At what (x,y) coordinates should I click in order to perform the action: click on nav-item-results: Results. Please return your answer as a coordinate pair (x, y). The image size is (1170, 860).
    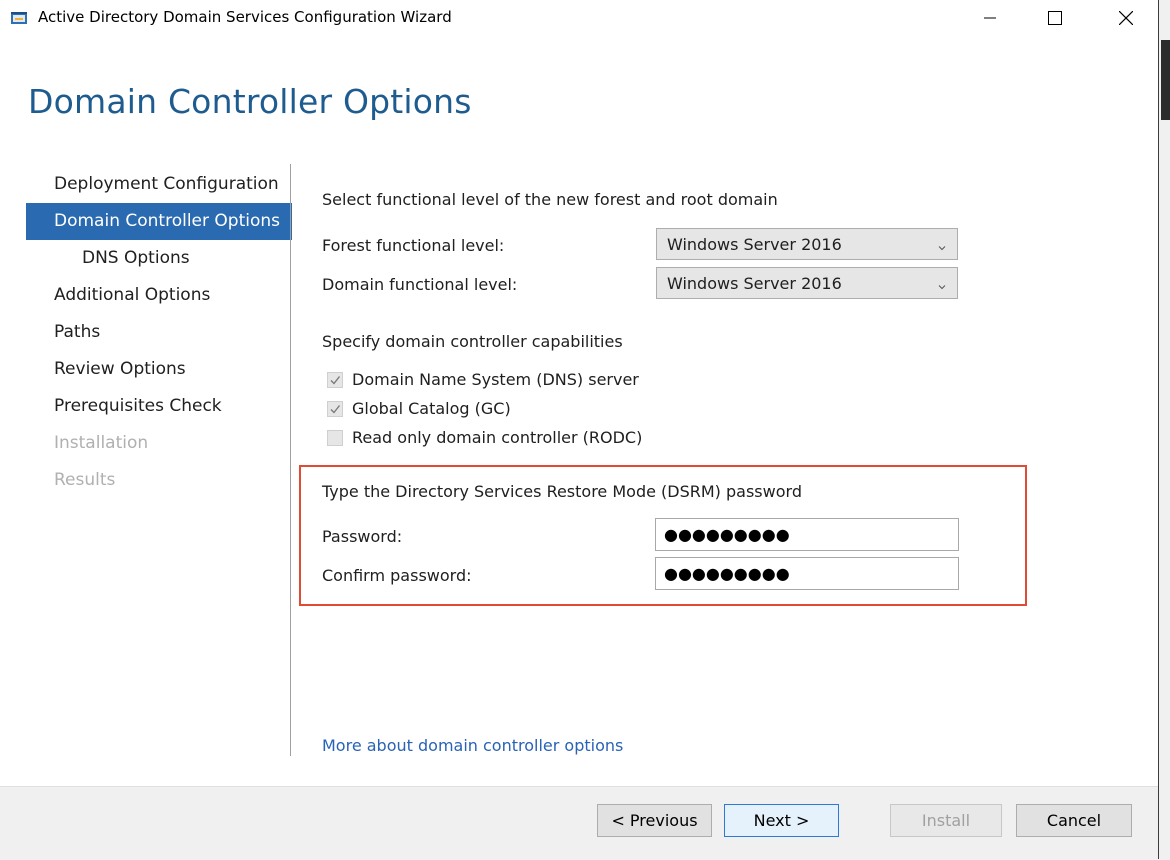
    Looking at the image, I should click on (85, 480).